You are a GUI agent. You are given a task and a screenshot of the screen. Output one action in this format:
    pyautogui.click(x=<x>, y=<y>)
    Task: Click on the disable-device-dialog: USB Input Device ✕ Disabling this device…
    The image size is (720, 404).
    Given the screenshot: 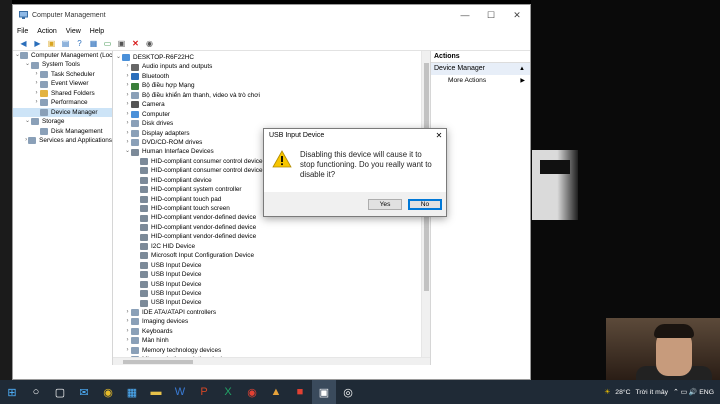 What is the action you would take?
    pyautogui.click(x=355, y=172)
    